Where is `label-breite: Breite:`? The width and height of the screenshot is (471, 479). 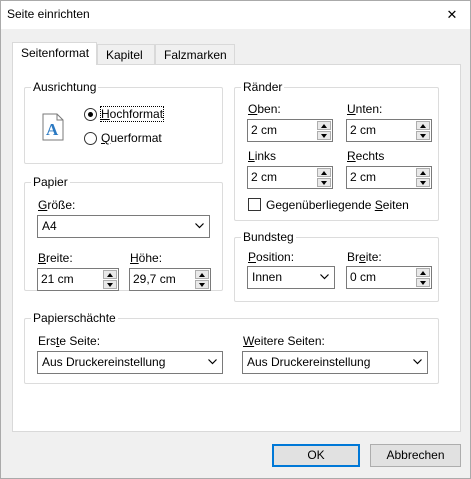
label-breite: Breite: is located at coordinates (55, 258).